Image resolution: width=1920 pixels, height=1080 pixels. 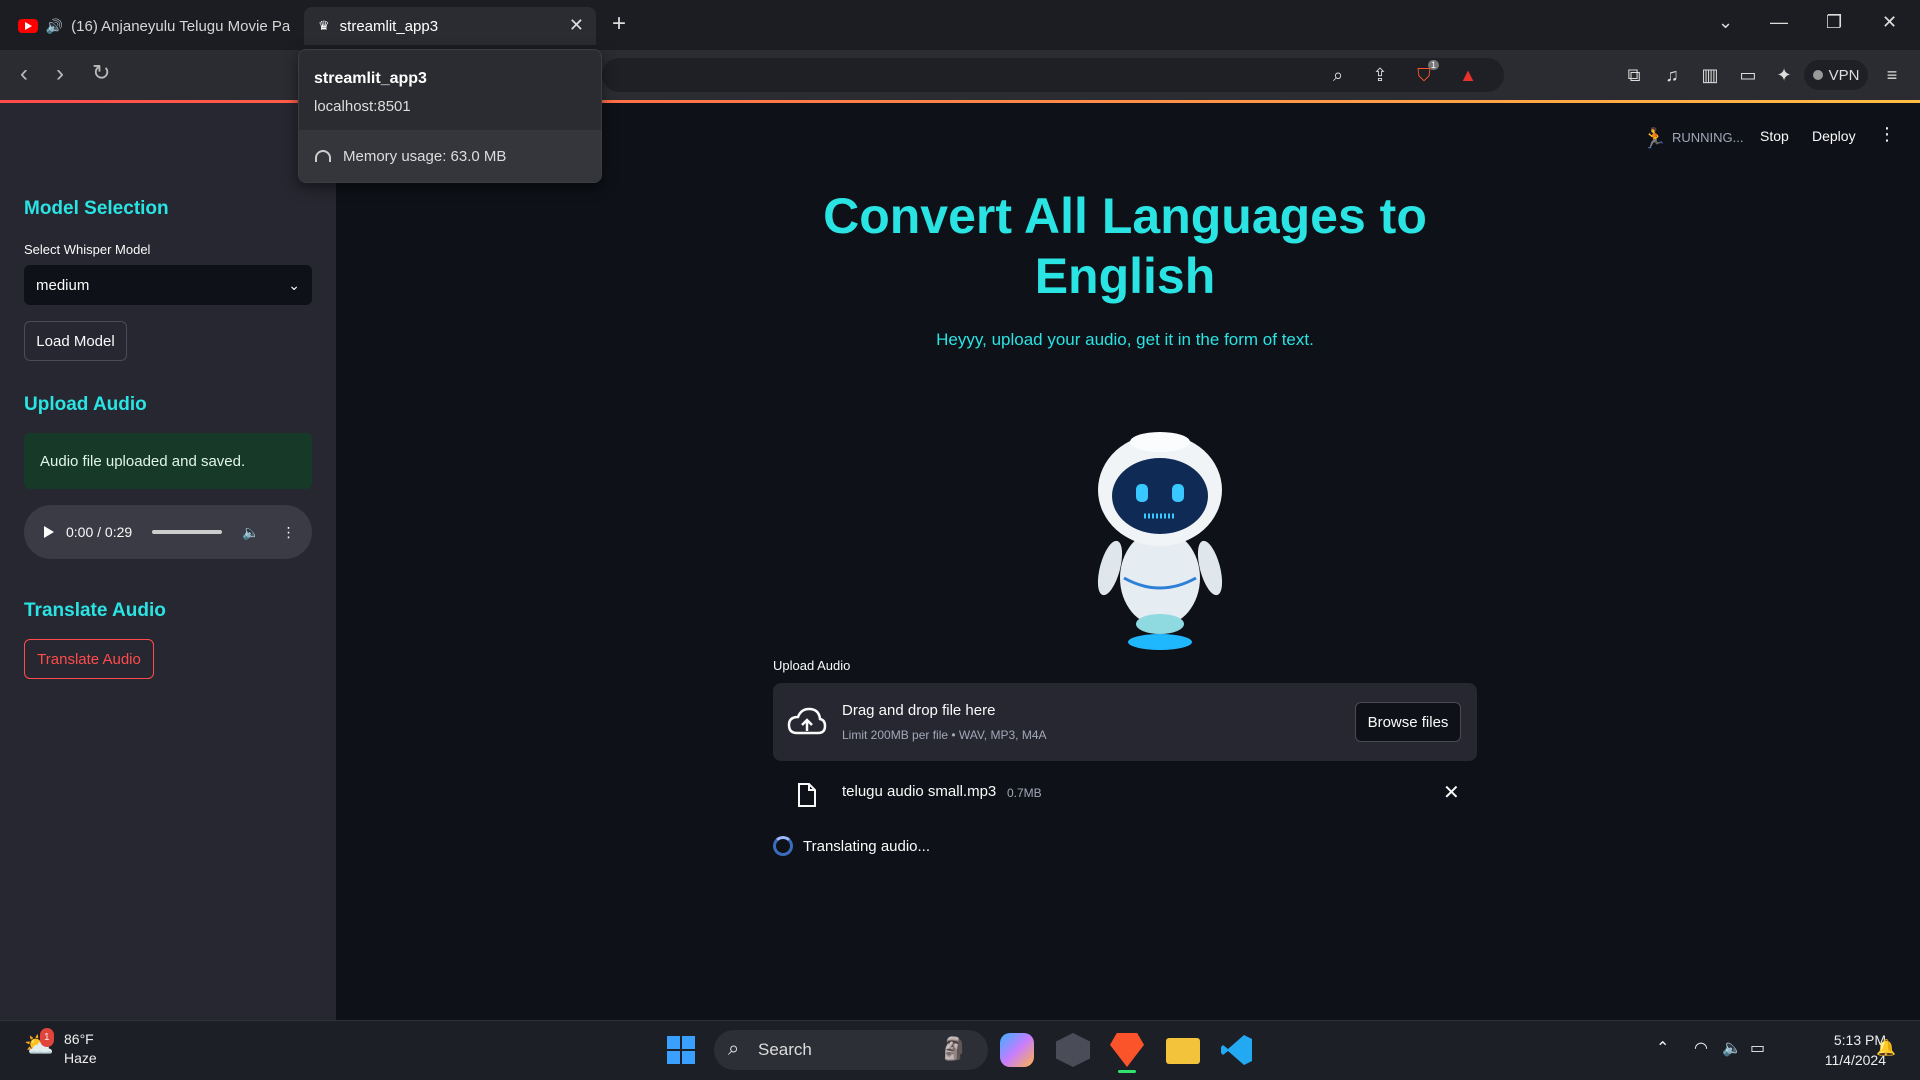 What do you see at coordinates (450, 26) in the screenshot?
I see `tab-streamlit: ♛ streamlit_app3 ✕` at bounding box center [450, 26].